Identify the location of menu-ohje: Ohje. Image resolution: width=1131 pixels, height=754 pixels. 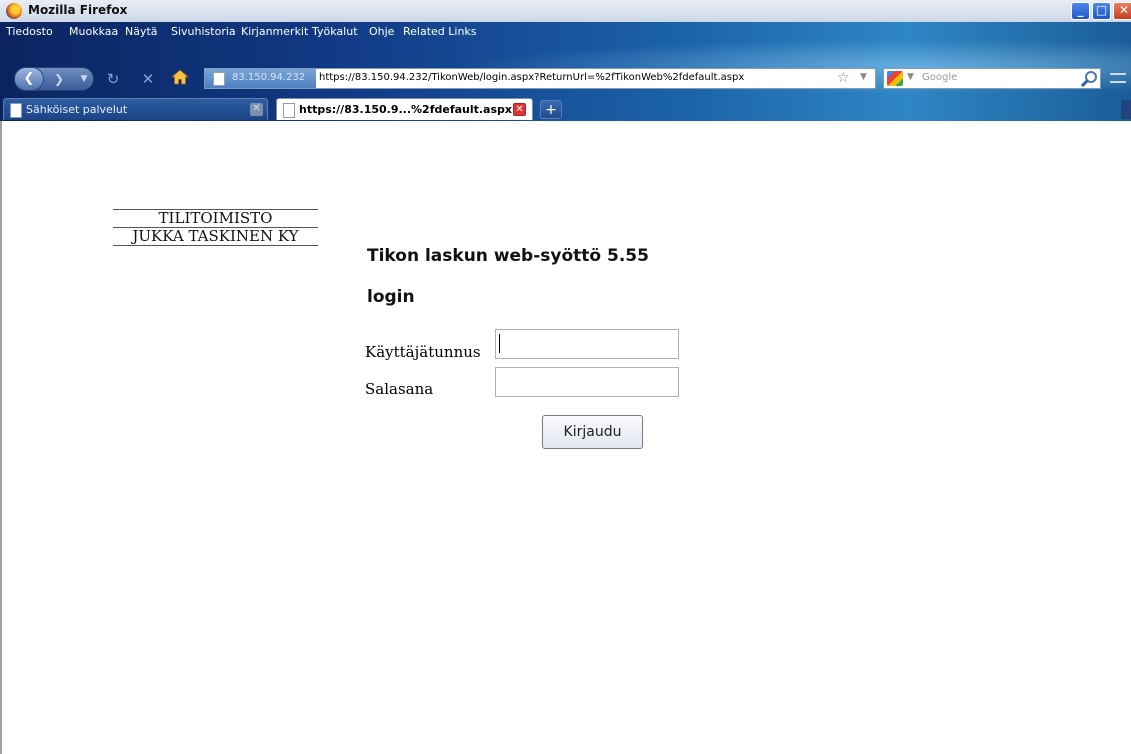
(381, 31).